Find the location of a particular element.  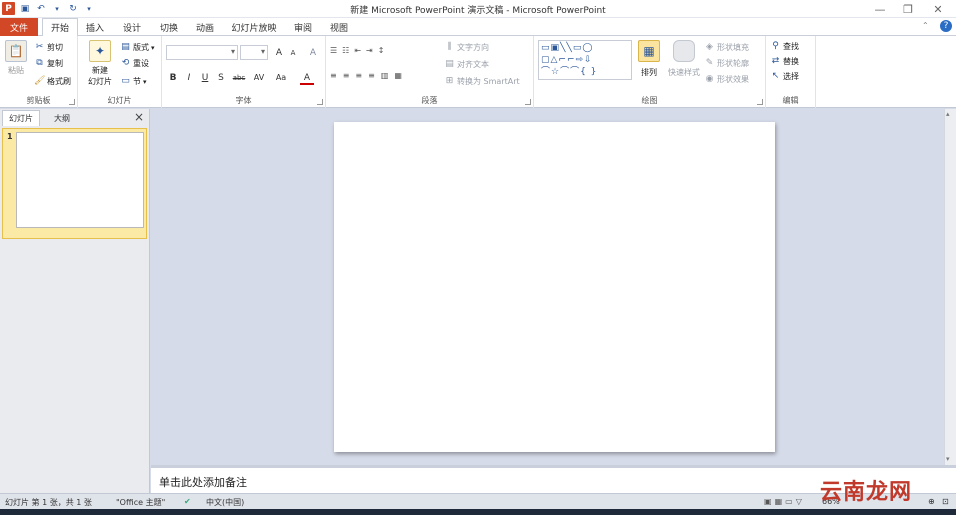

list-buttons: ☰ ☷ ⇤ ⇥ ↕ is located at coordinates (358, 50).